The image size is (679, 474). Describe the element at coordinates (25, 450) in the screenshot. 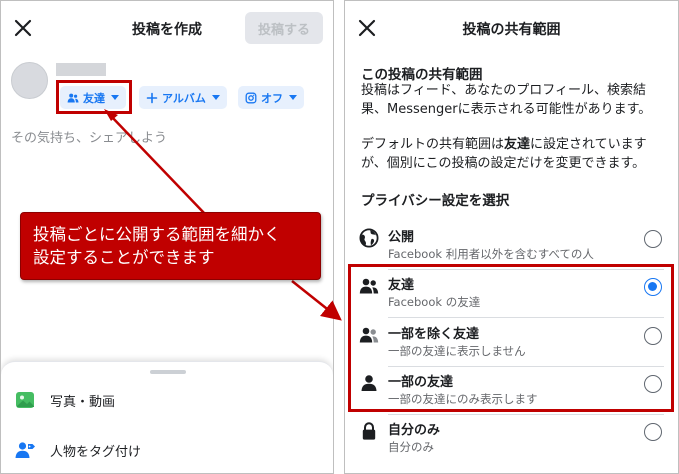

I see `tag-people-icon` at that location.